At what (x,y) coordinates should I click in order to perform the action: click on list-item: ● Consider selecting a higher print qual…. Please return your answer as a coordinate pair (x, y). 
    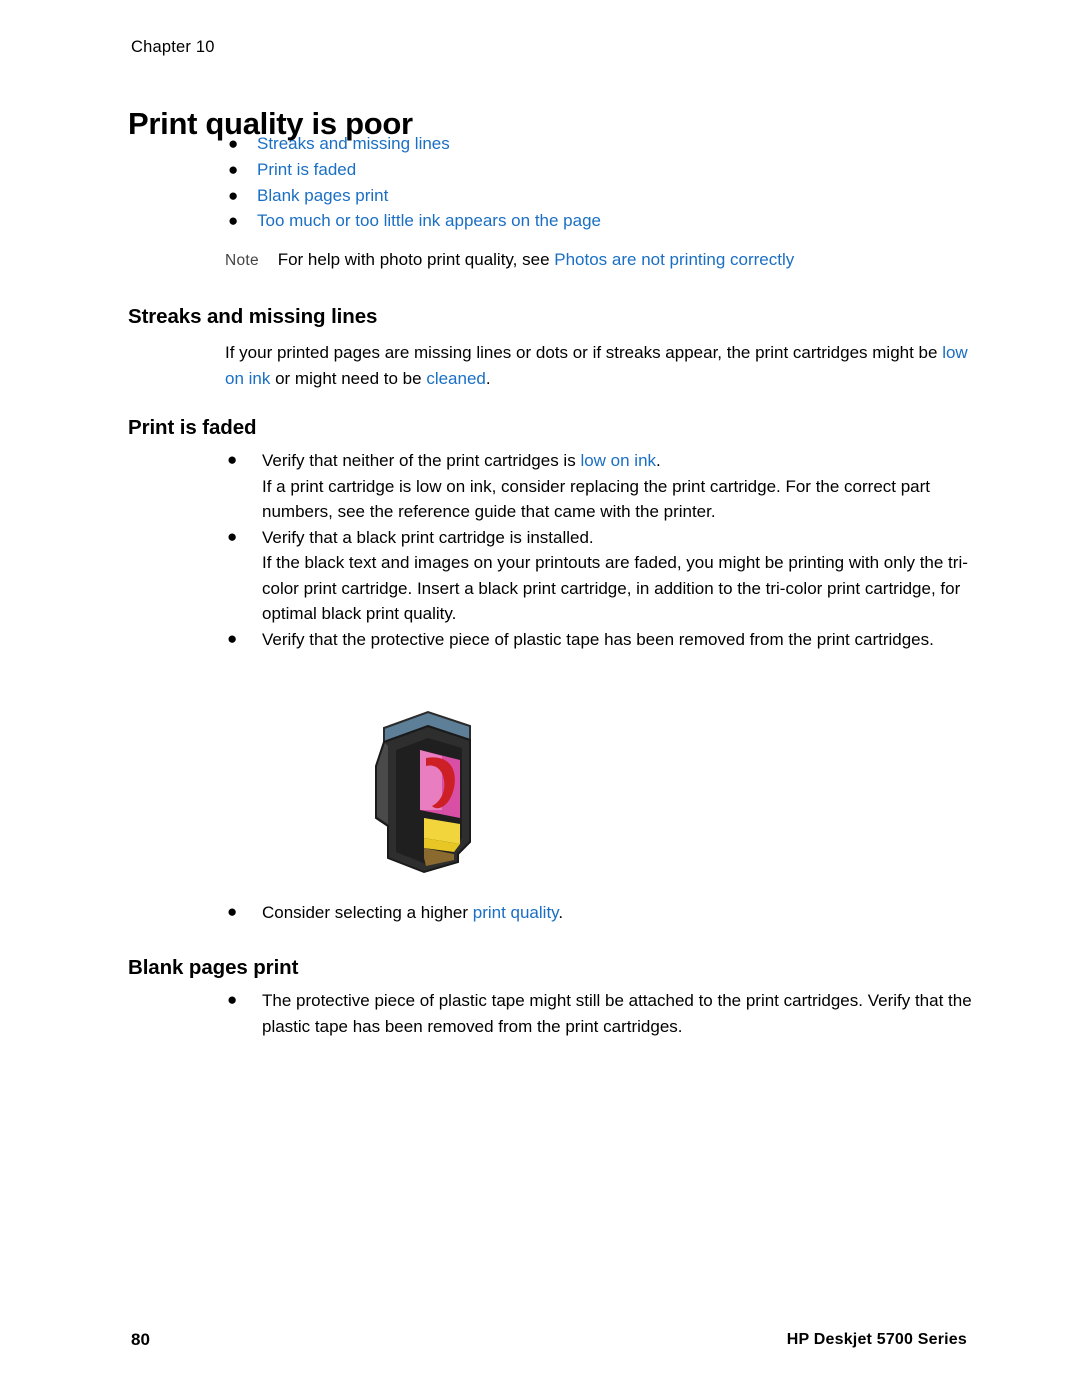
    Looking at the image, I should click on (607, 913).